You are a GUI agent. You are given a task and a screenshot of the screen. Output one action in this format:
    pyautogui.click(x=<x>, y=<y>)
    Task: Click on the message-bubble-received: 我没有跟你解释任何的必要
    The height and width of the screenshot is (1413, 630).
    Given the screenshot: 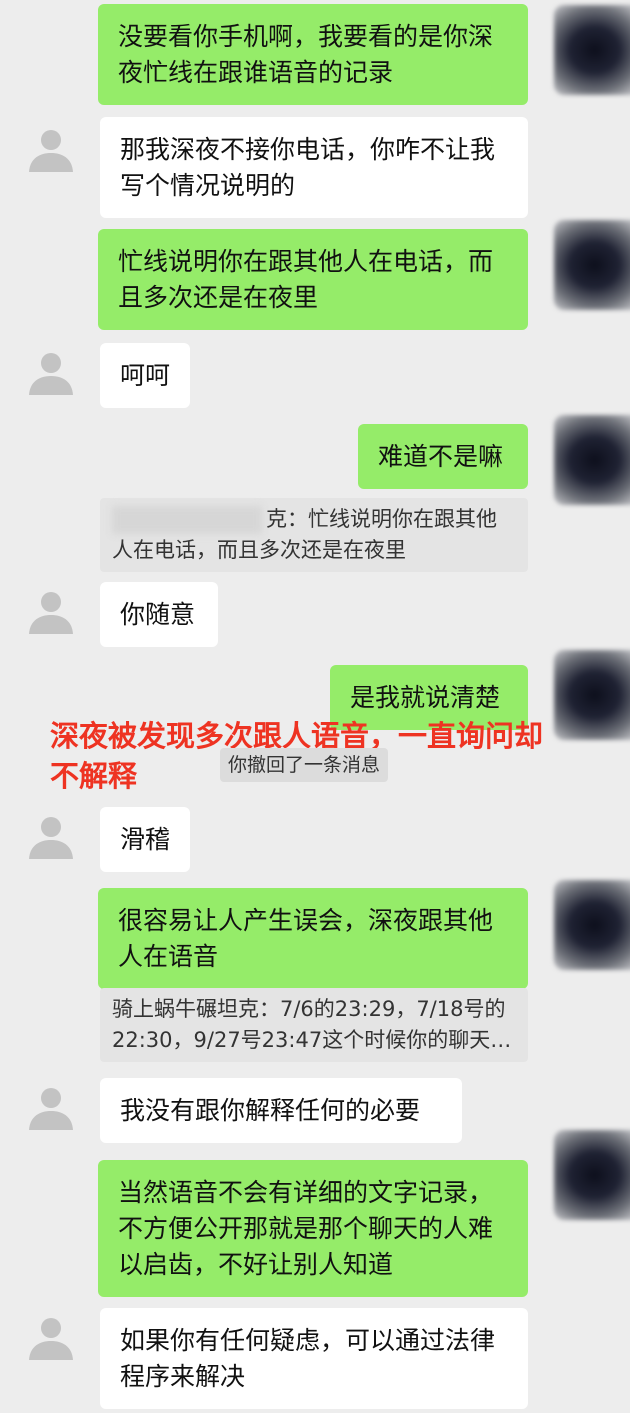 What is the action you would take?
    pyautogui.click(x=281, y=1110)
    